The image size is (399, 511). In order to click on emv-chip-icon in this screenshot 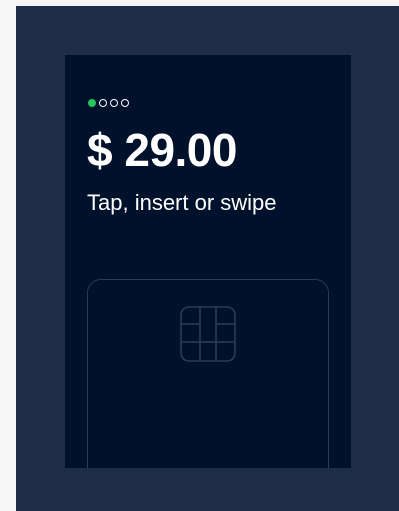, I will do `click(208, 334)`.